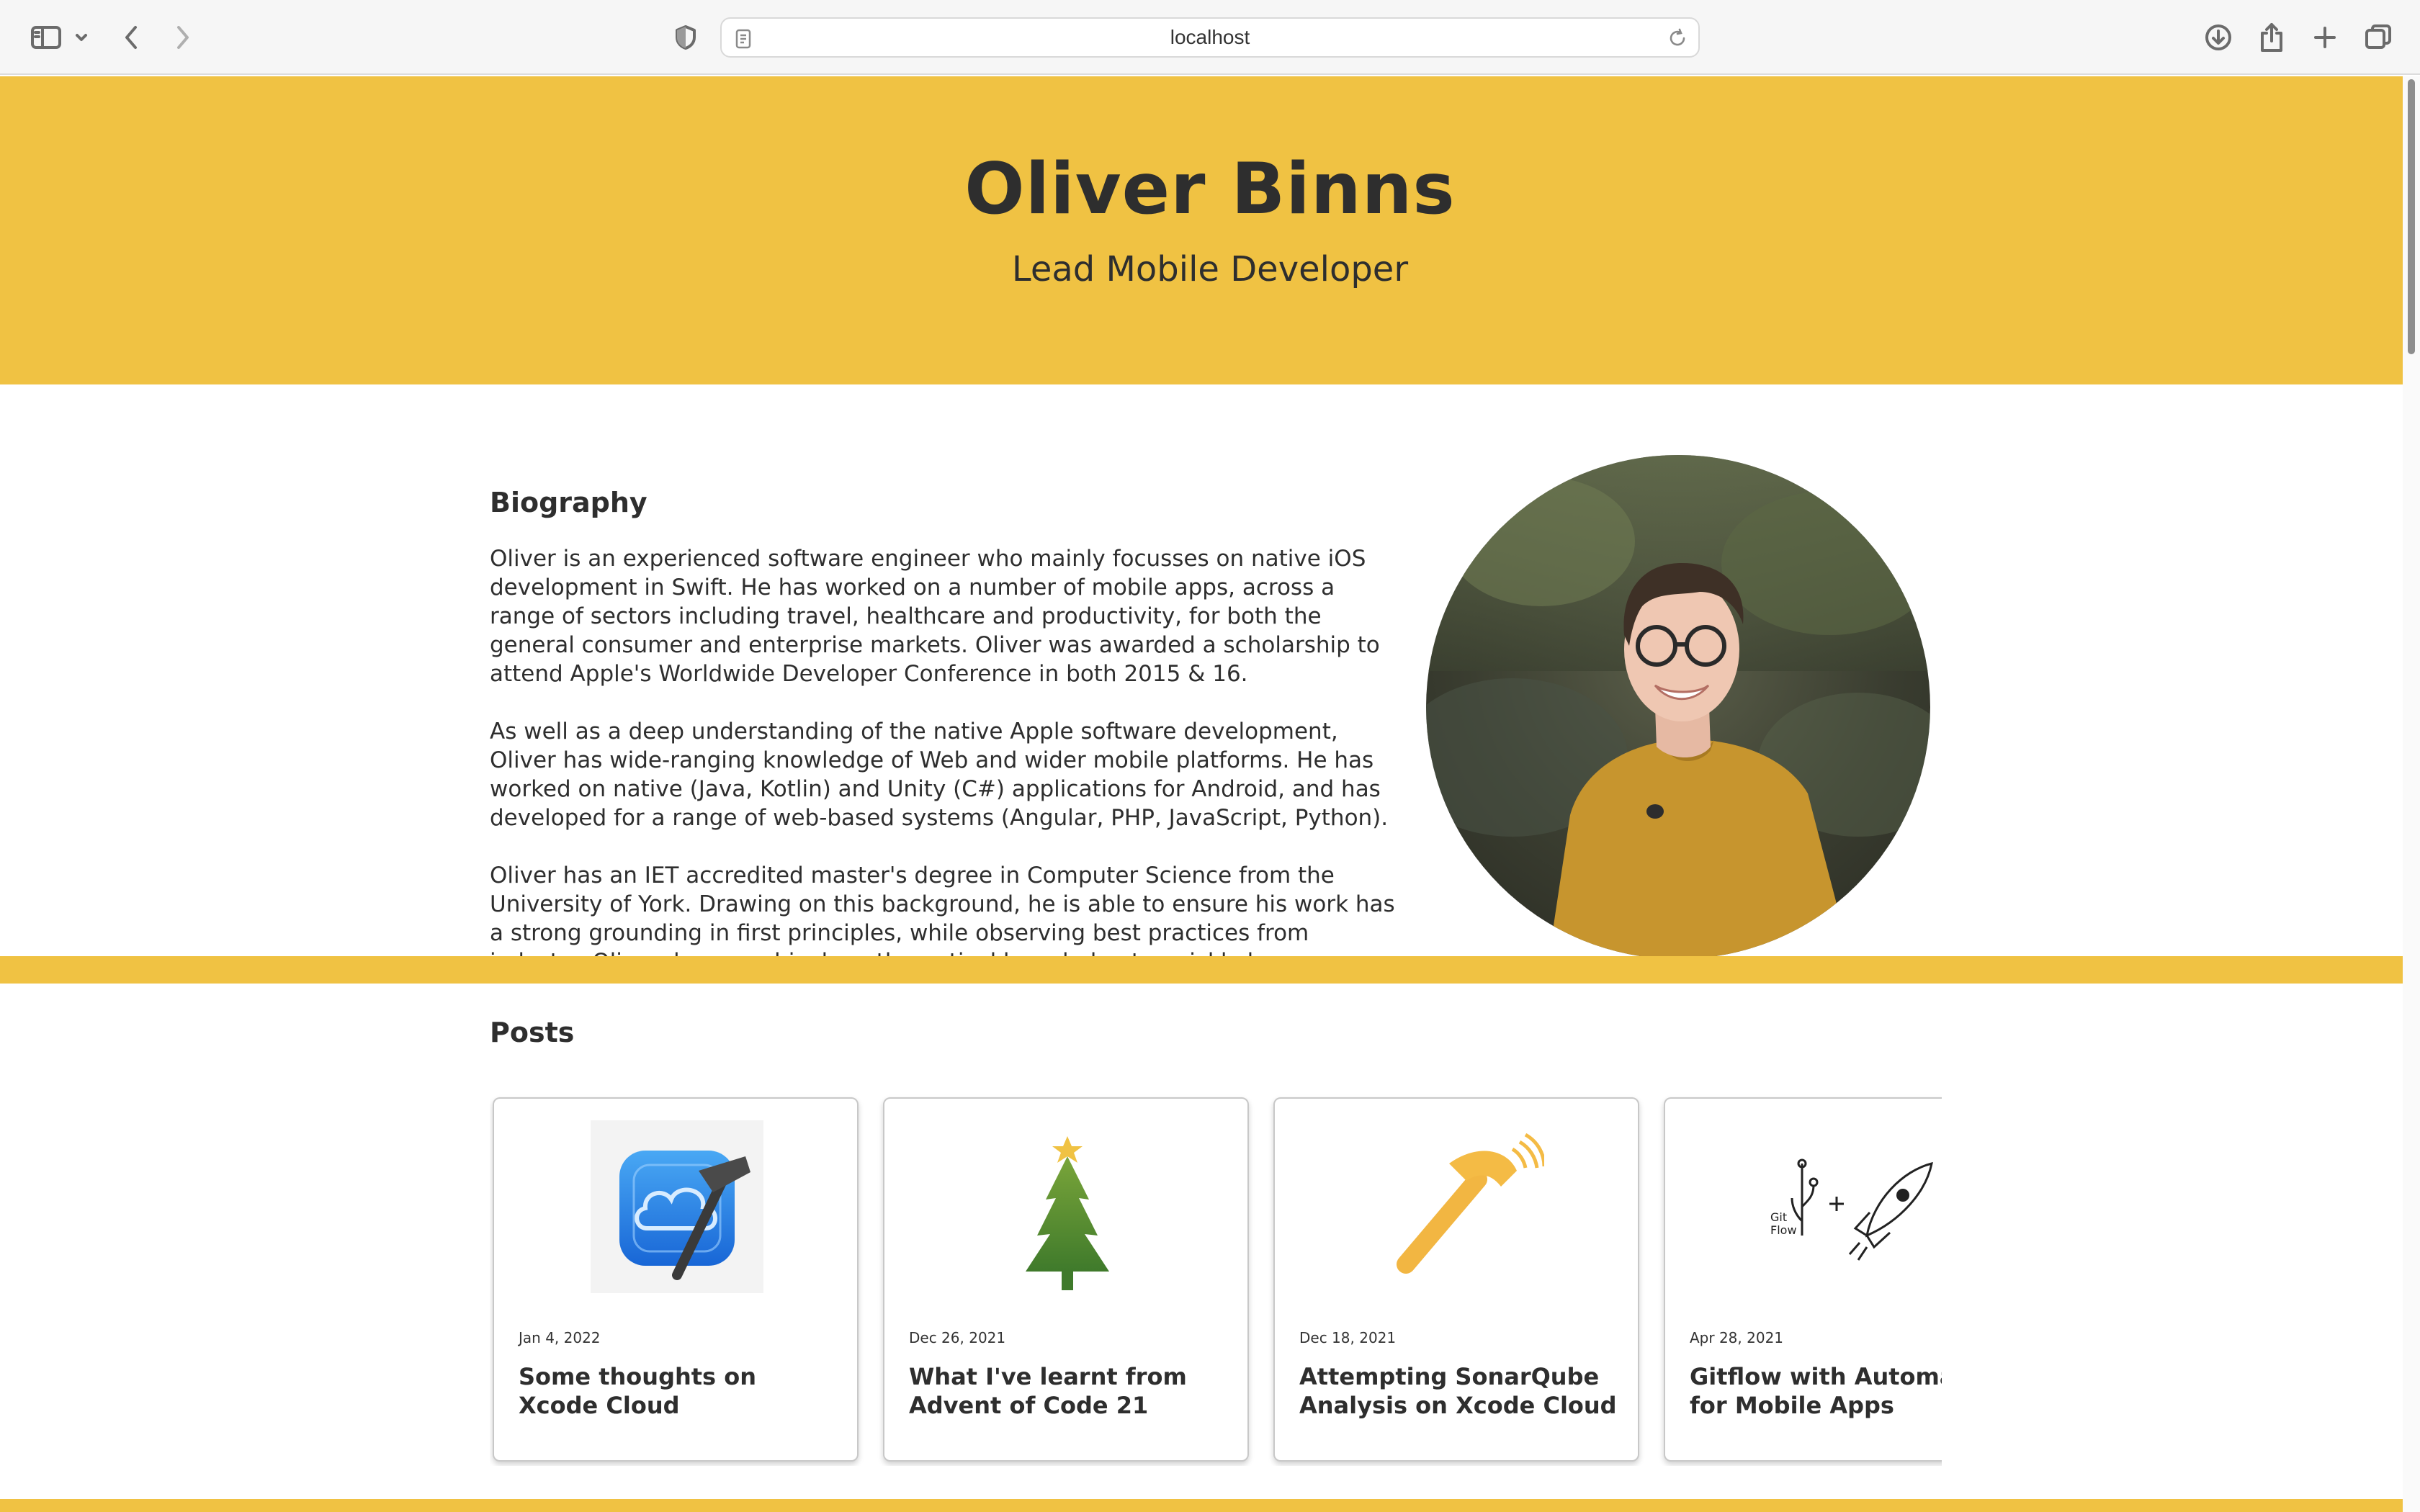  I want to click on new-tab-icon, so click(2325, 37).